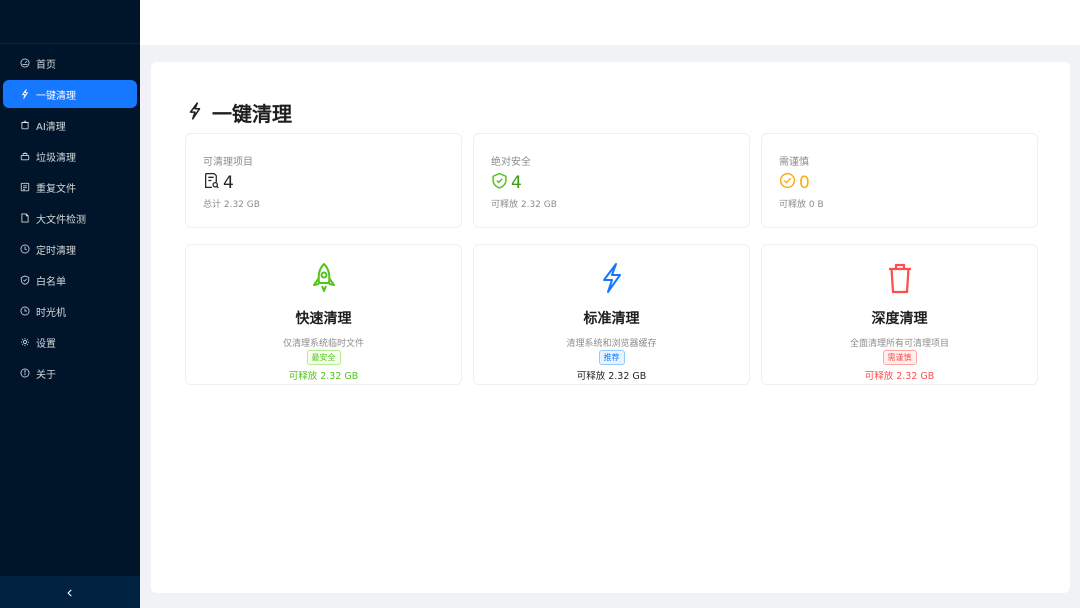 The image size is (1080, 608). I want to click on sidebar-item-one-click-clean: 一键清理, so click(70, 94).